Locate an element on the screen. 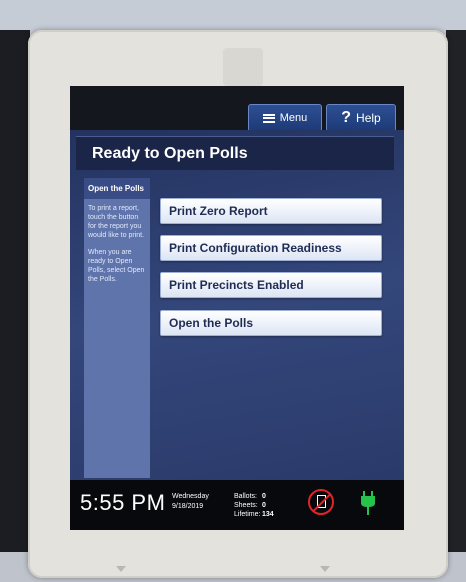 Image resolution: width=466 pixels, height=582 pixels. no-paper-icon is located at coordinates (321, 502).